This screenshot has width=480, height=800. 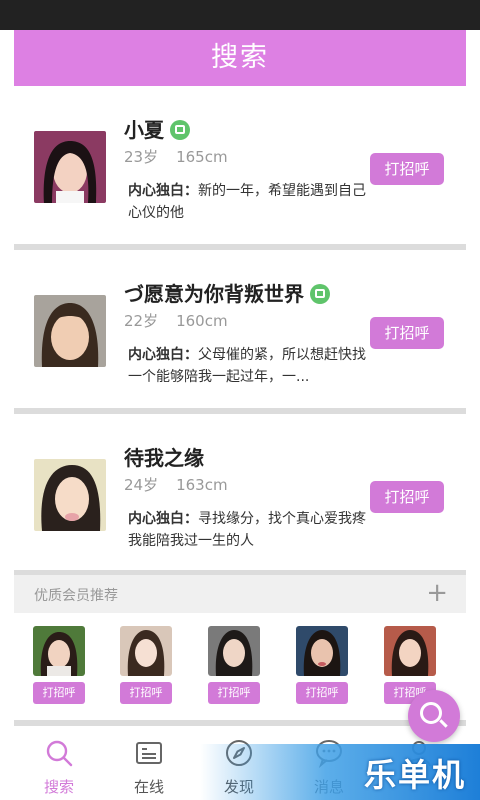 I want to click on recommend-title: 优质会员推荐, so click(x=76, y=596).